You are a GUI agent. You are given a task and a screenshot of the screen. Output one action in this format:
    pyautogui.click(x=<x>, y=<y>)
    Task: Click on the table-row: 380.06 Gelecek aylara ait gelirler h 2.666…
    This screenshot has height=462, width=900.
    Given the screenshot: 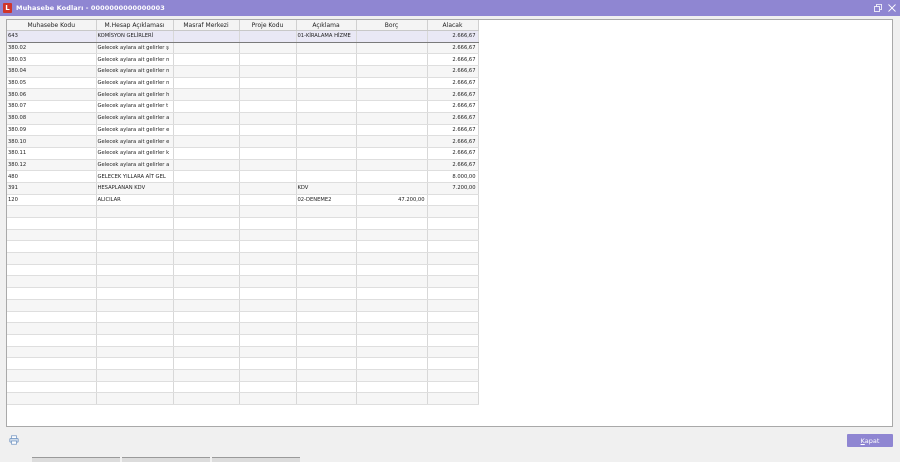 What is the action you would take?
    pyautogui.click(x=243, y=95)
    